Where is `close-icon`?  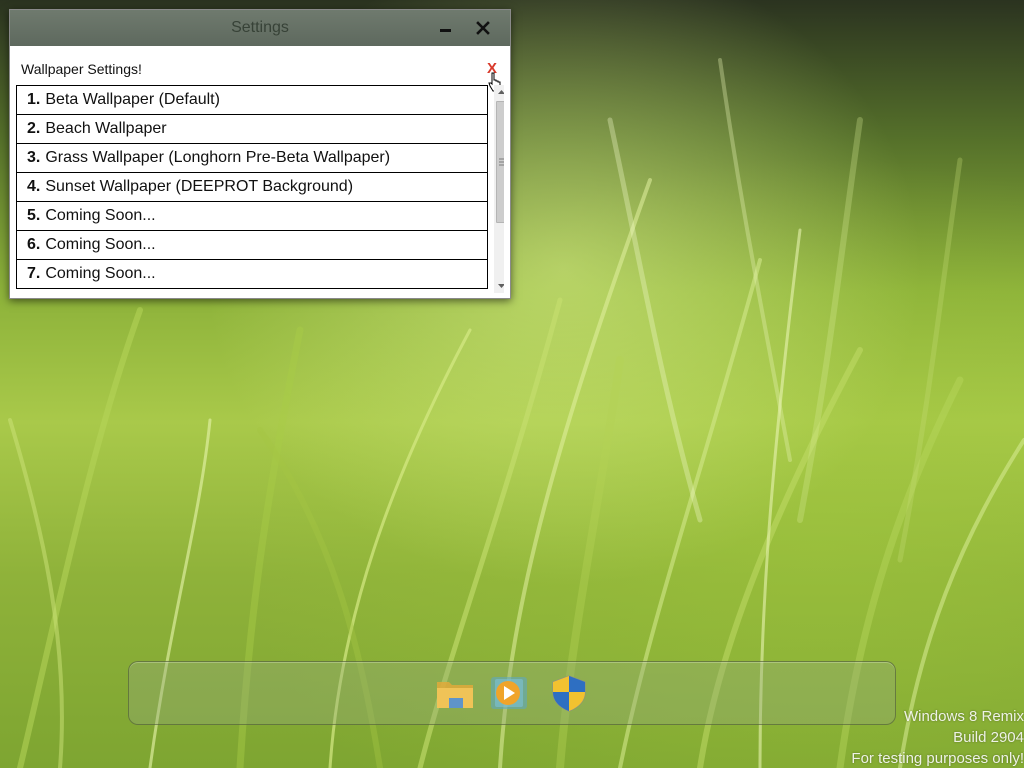 close-icon is located at coordinates (483, 28).